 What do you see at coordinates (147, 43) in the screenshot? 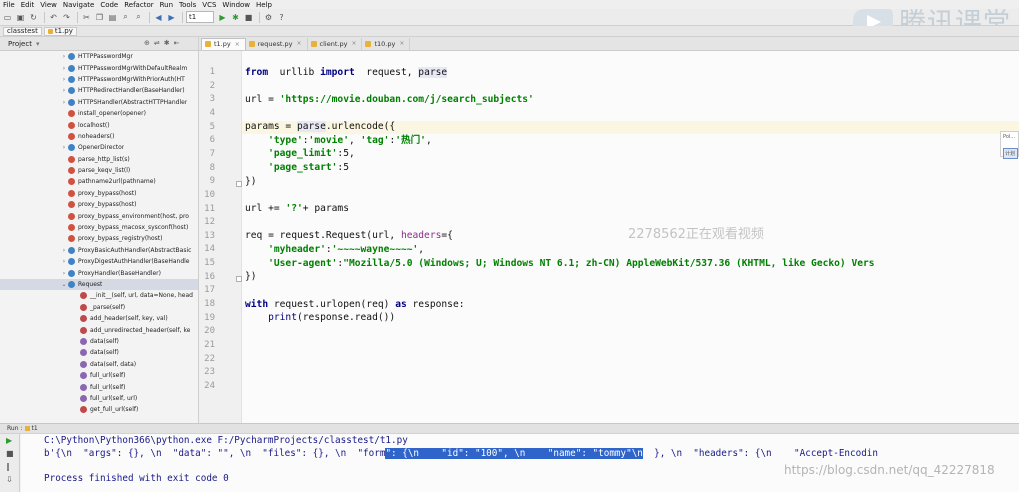
I see `scroll-from-source-icon: ⊕` at bounding box center [147, 43].